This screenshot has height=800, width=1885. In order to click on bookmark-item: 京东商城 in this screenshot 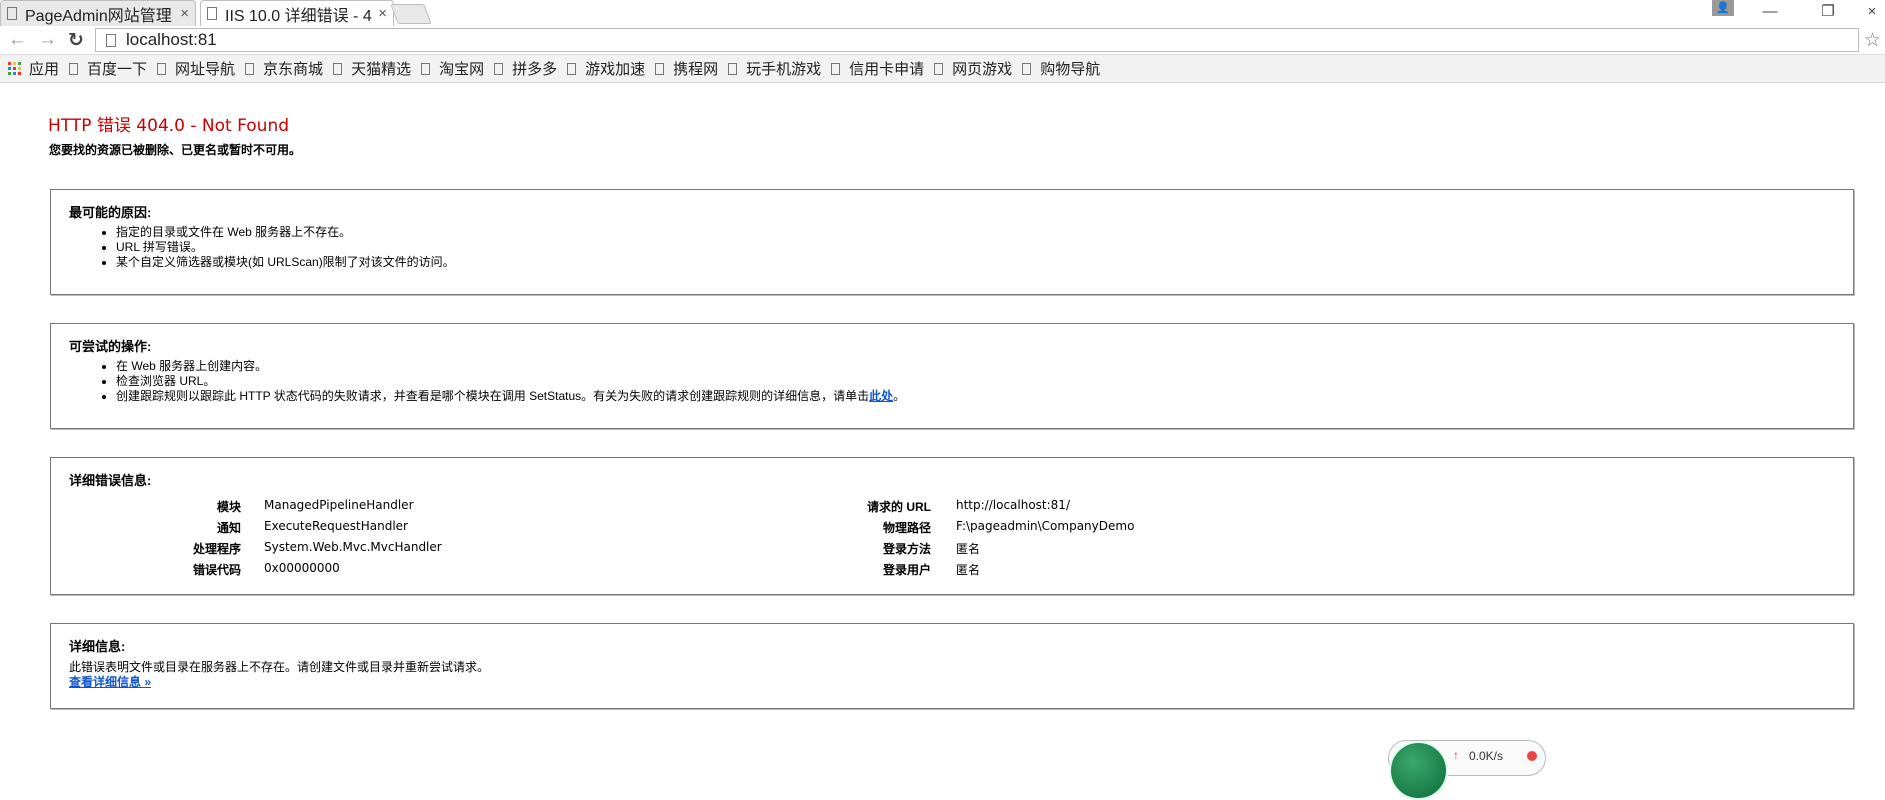, I will do `click(284, 68)`.